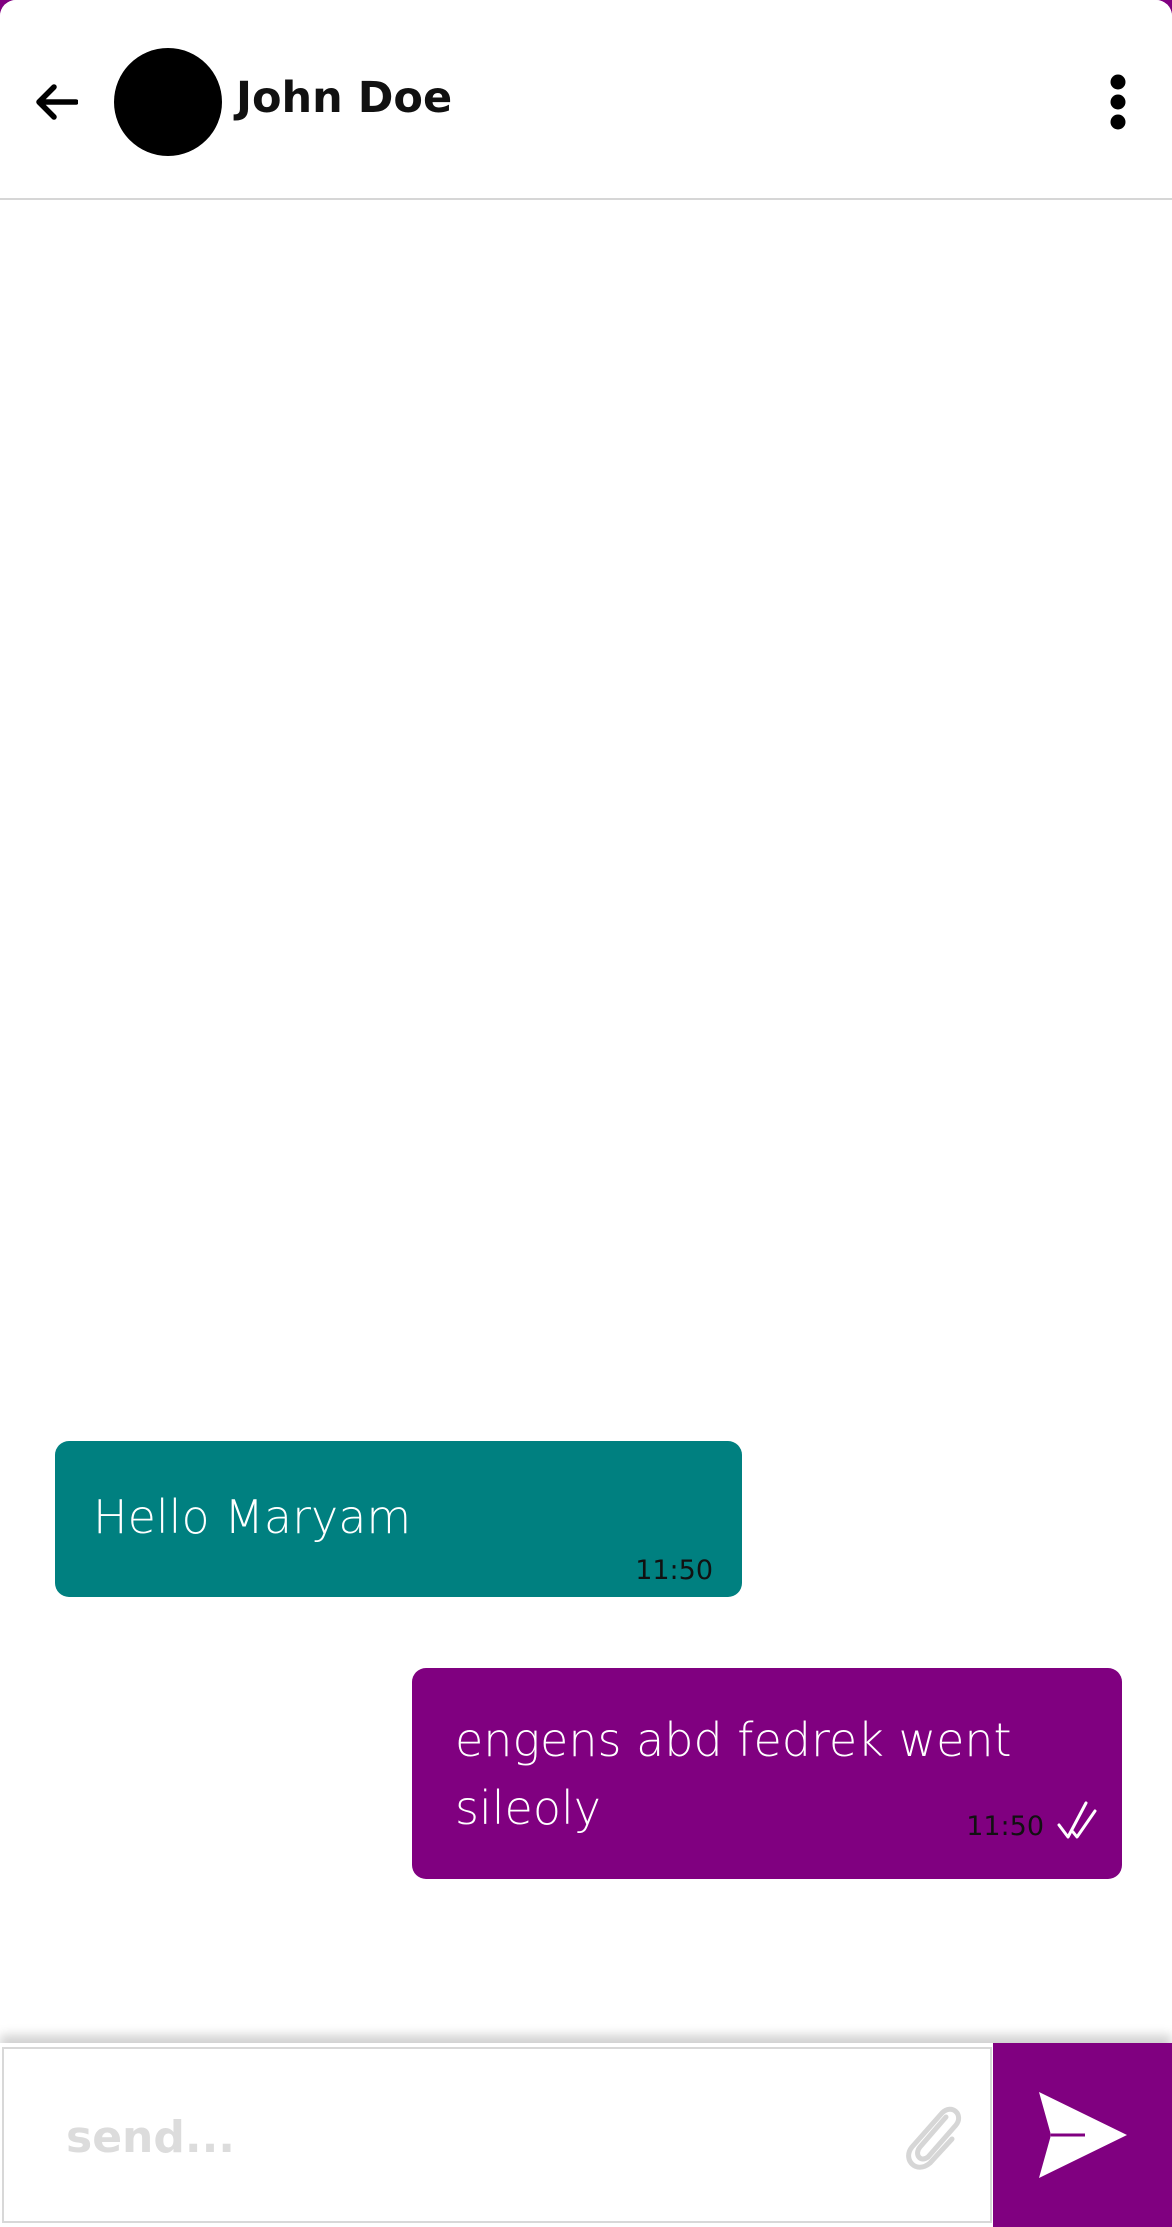 Image resolution: width=1172 pixels, height=2227 pixels. I want to click on back-button, so click(56, 102).